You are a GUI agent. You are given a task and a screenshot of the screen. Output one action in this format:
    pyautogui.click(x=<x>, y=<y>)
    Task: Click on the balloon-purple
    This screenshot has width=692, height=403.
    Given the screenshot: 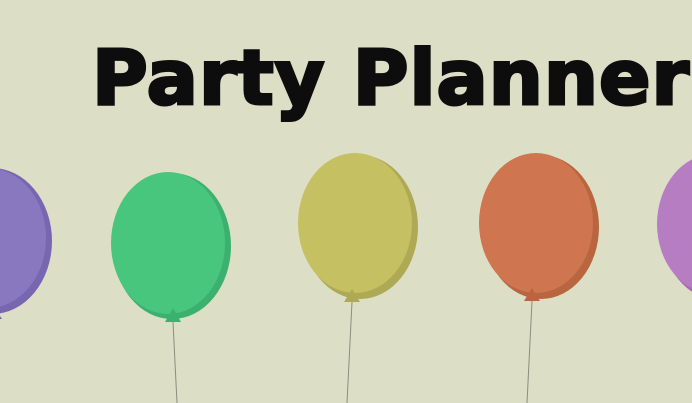 What is the action you would take?
    pyautogui.click(x=26, y=243)
    